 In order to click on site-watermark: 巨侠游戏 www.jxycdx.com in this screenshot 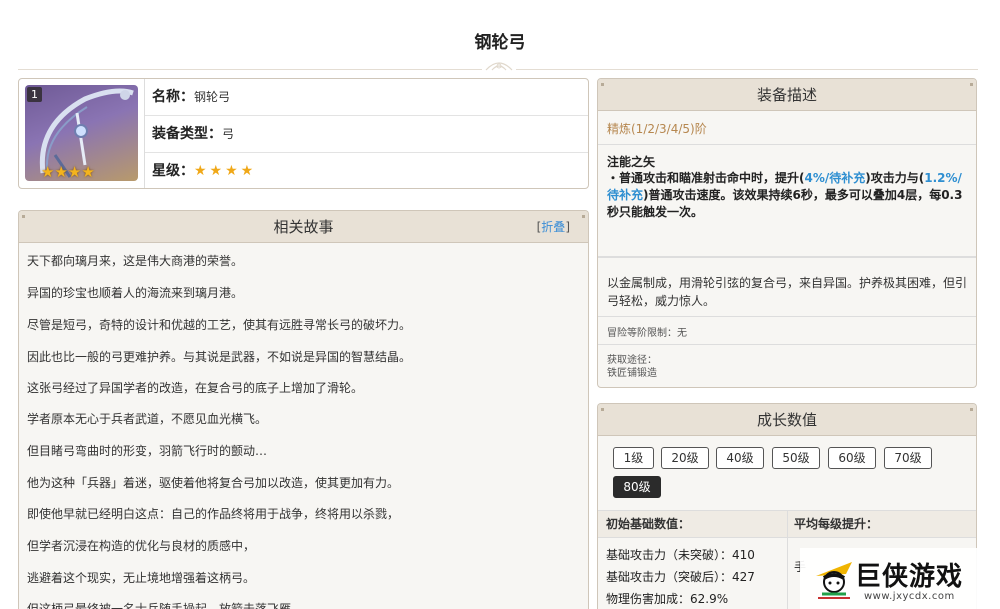, I will do `click(900, 578)`.